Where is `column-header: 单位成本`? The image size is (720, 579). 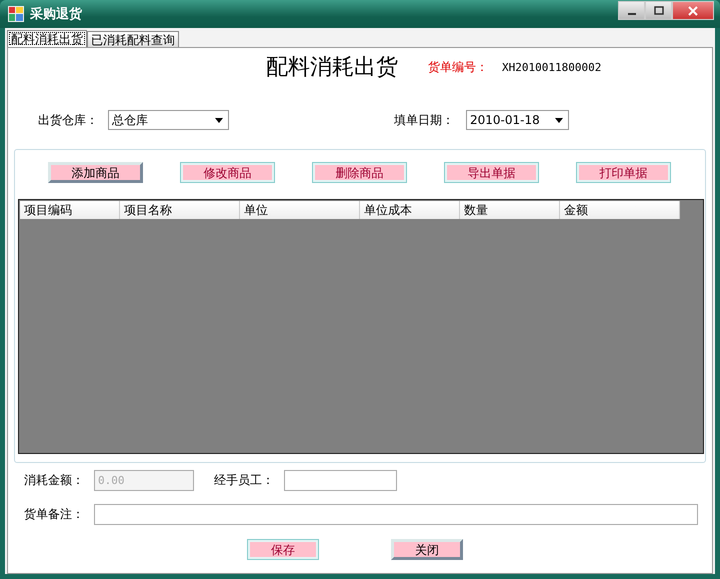
column-header: 单位成本 is located at coordinates (410, 210).